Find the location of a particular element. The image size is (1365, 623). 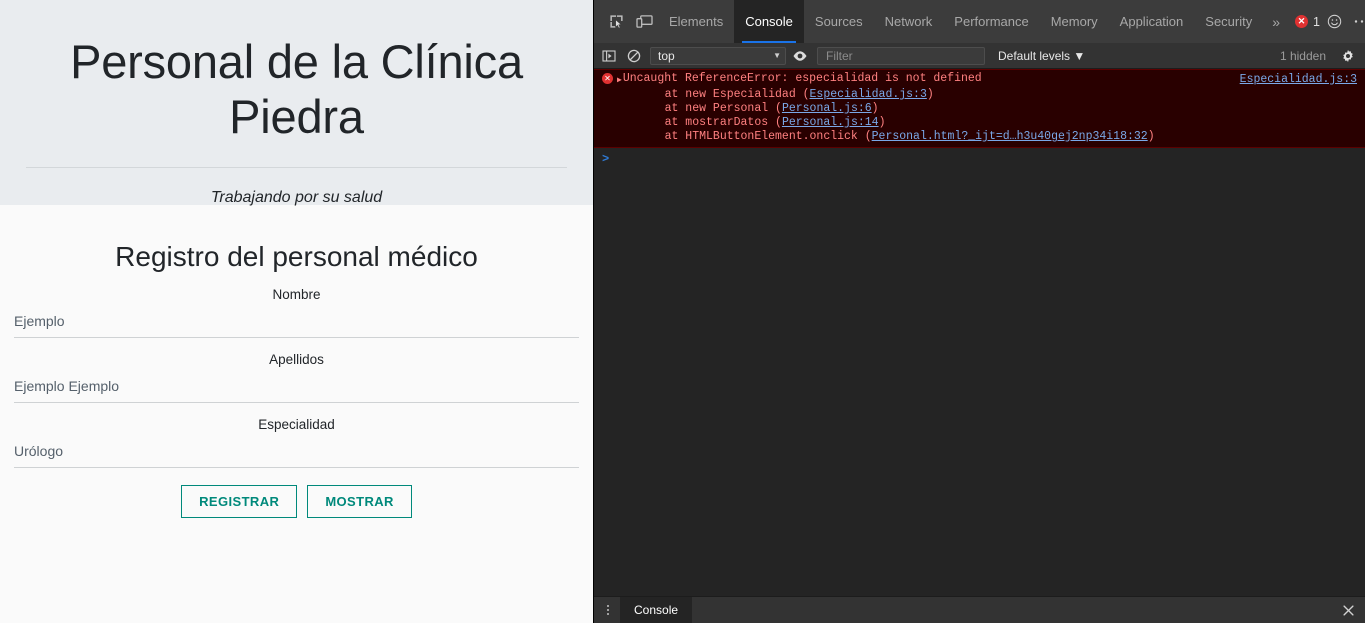

error-count-badge: ✕ 1 is located at coordinates (1307, 22).